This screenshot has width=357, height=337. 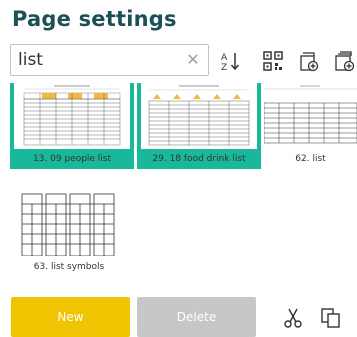 I want to click on new-button: New, so click(x=70, y=317).